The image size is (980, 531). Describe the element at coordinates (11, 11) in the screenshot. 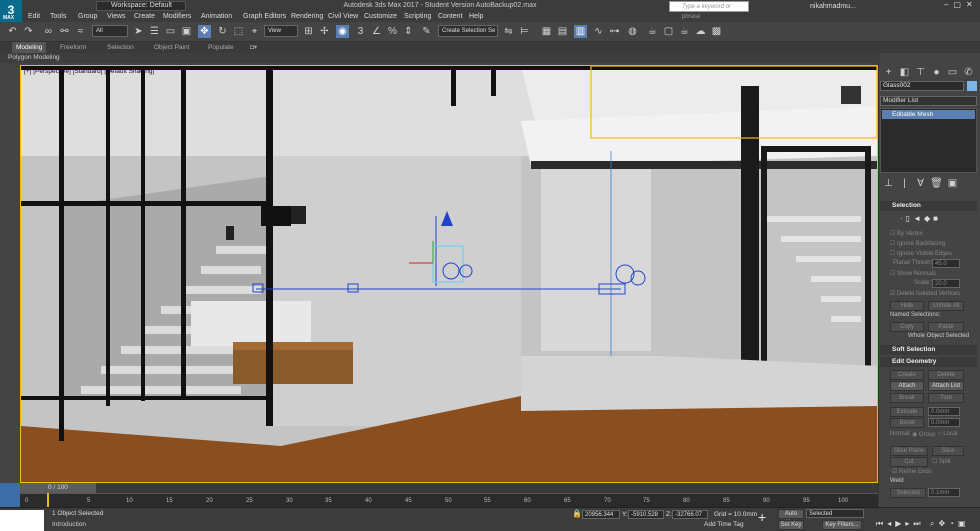

I see `app-logo-icon: 3 MAX` at that location.